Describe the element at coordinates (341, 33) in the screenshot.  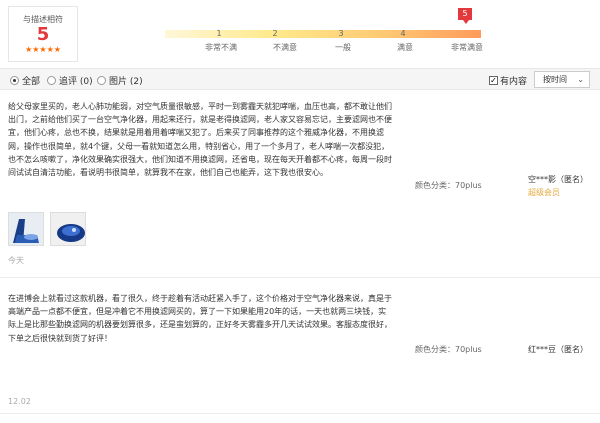
I see `scale-number-3: 3` at that location.